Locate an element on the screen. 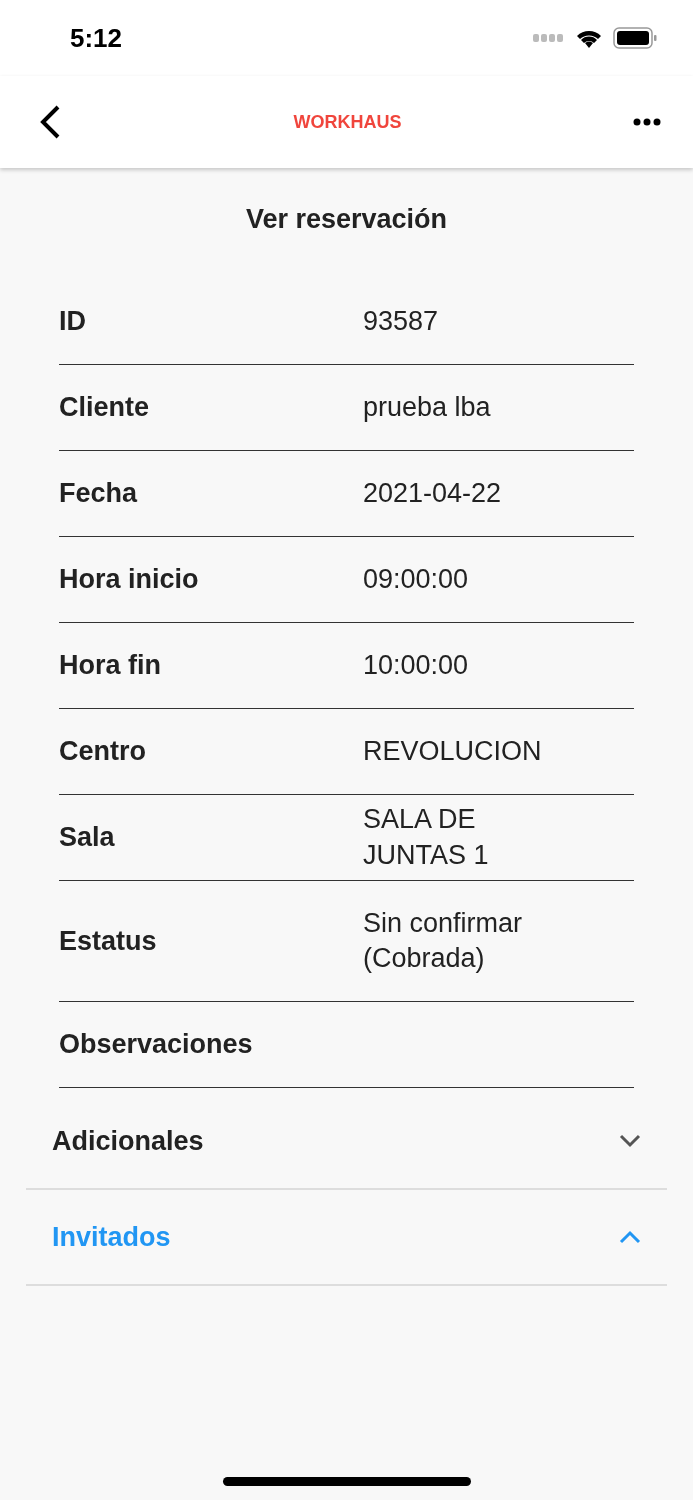 This screenshot has width=693, height=1500. field-label: Hora fin is located at coordinates (110, 665).